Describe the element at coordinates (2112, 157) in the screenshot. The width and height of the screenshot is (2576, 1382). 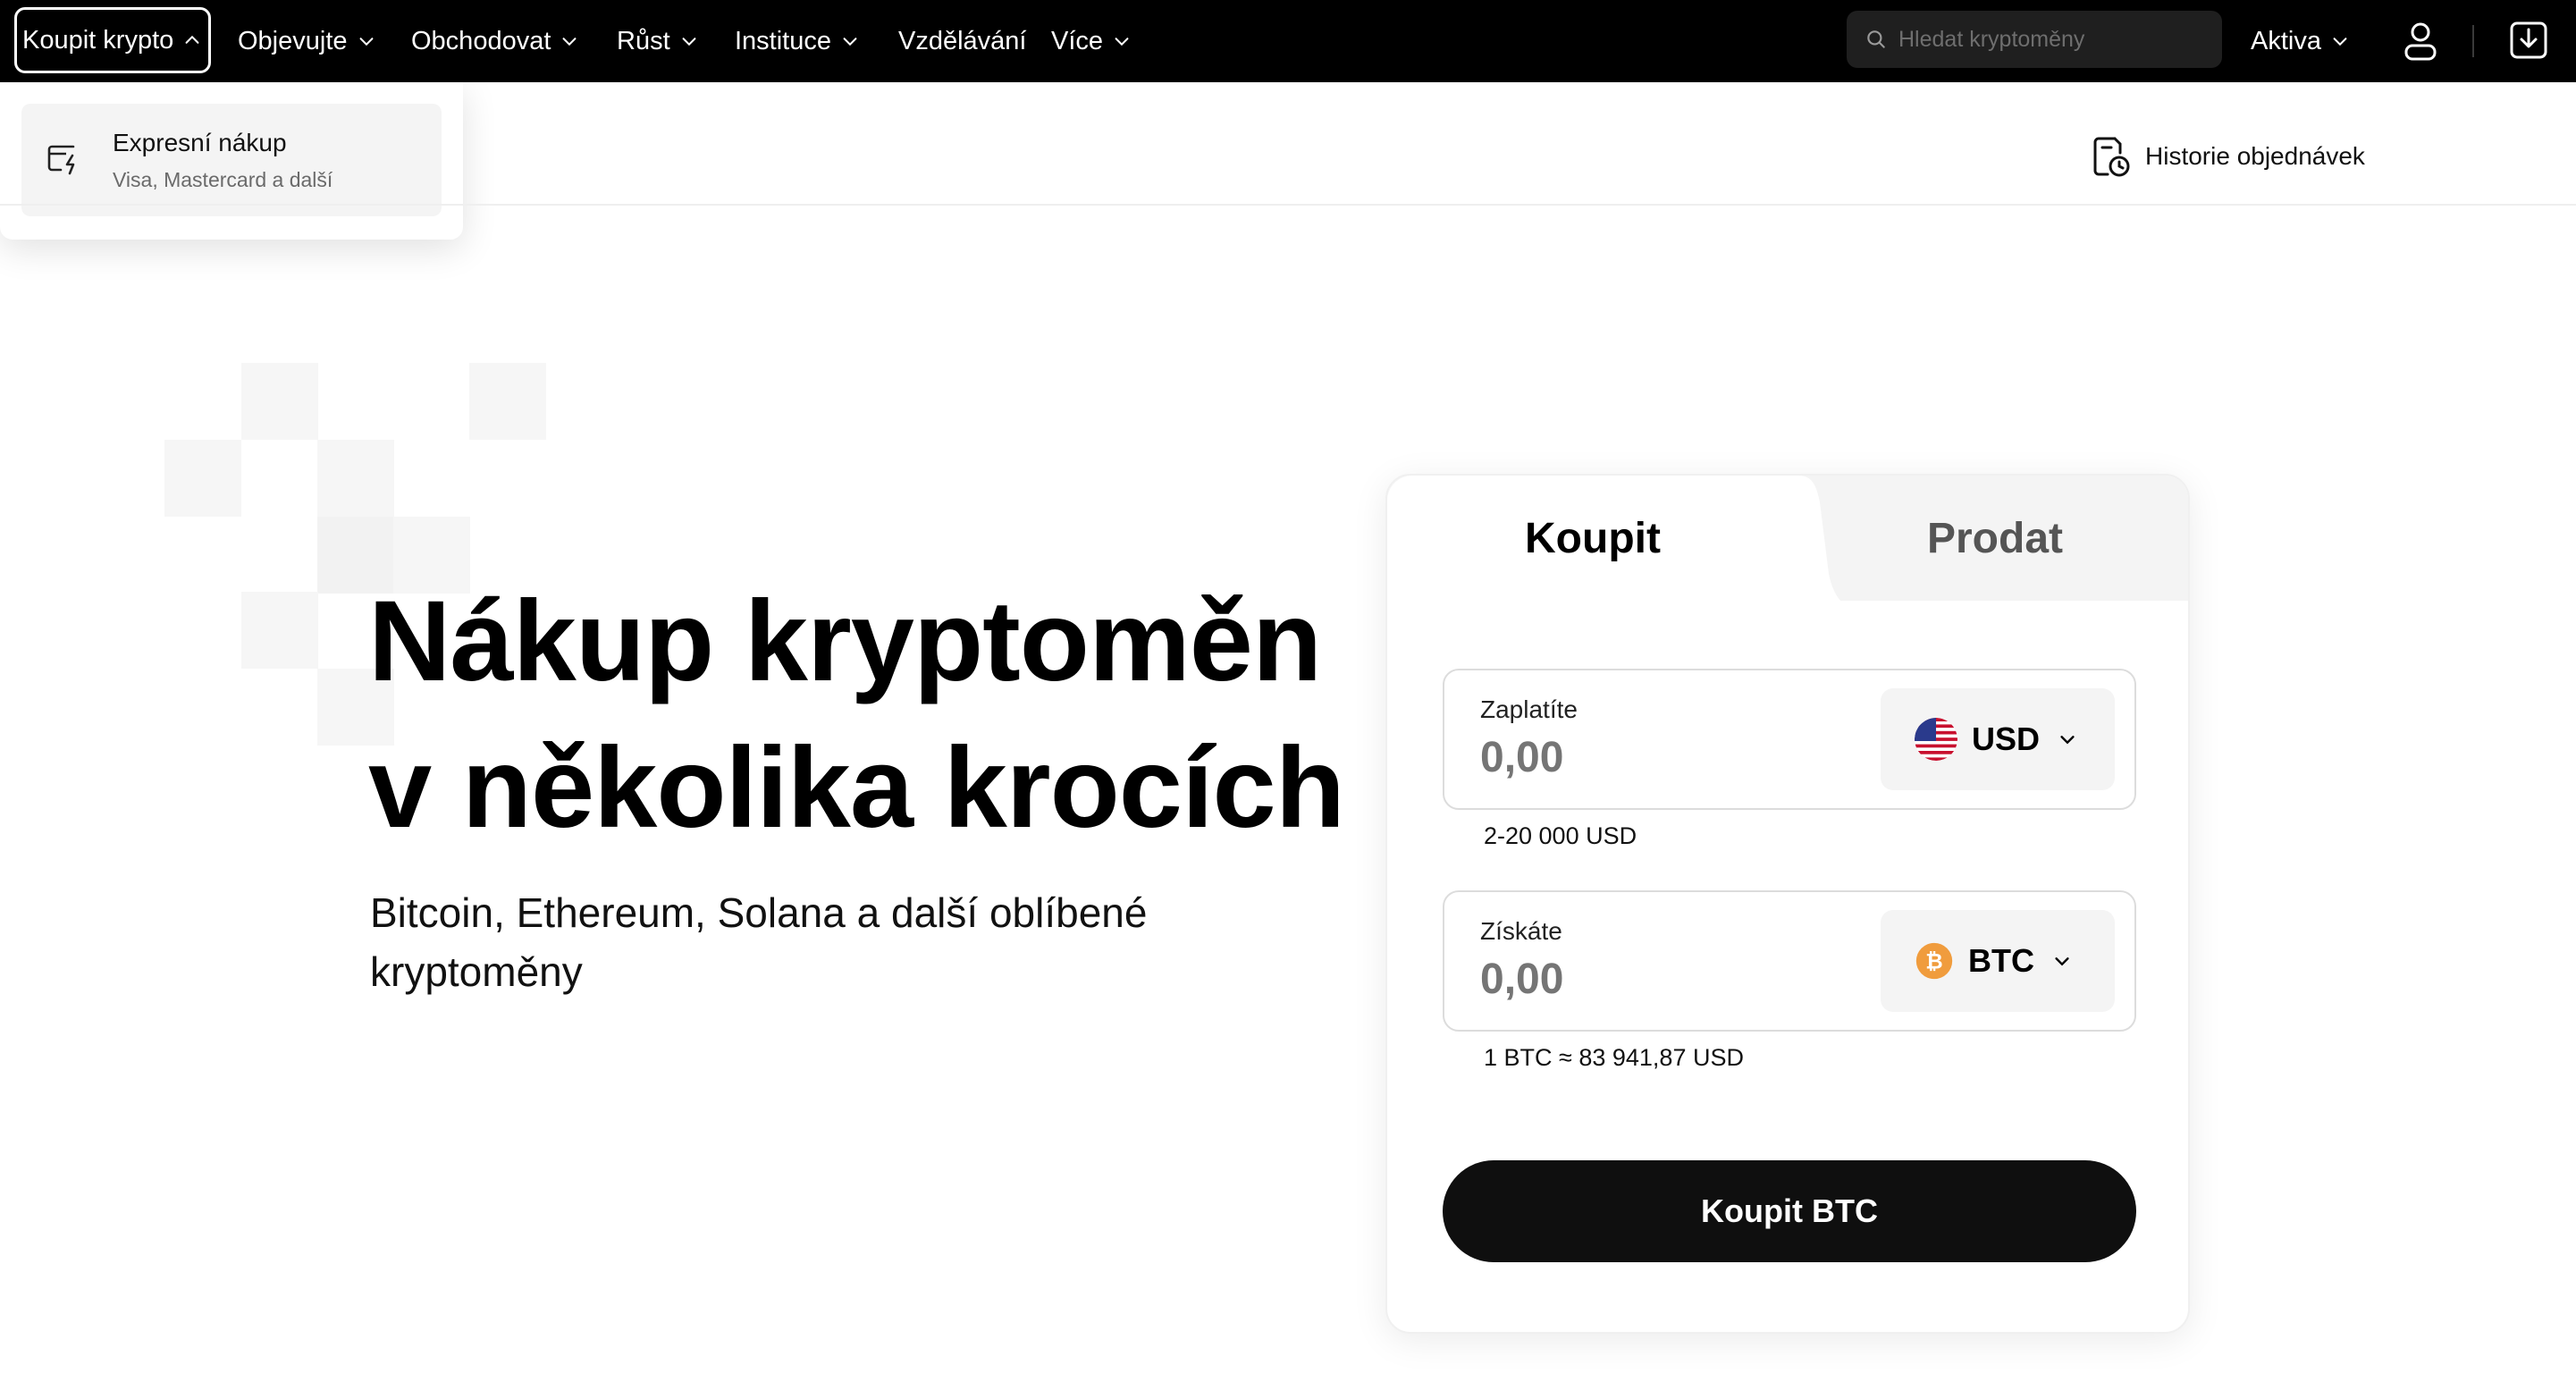
I see `order-history-icon` at that location.